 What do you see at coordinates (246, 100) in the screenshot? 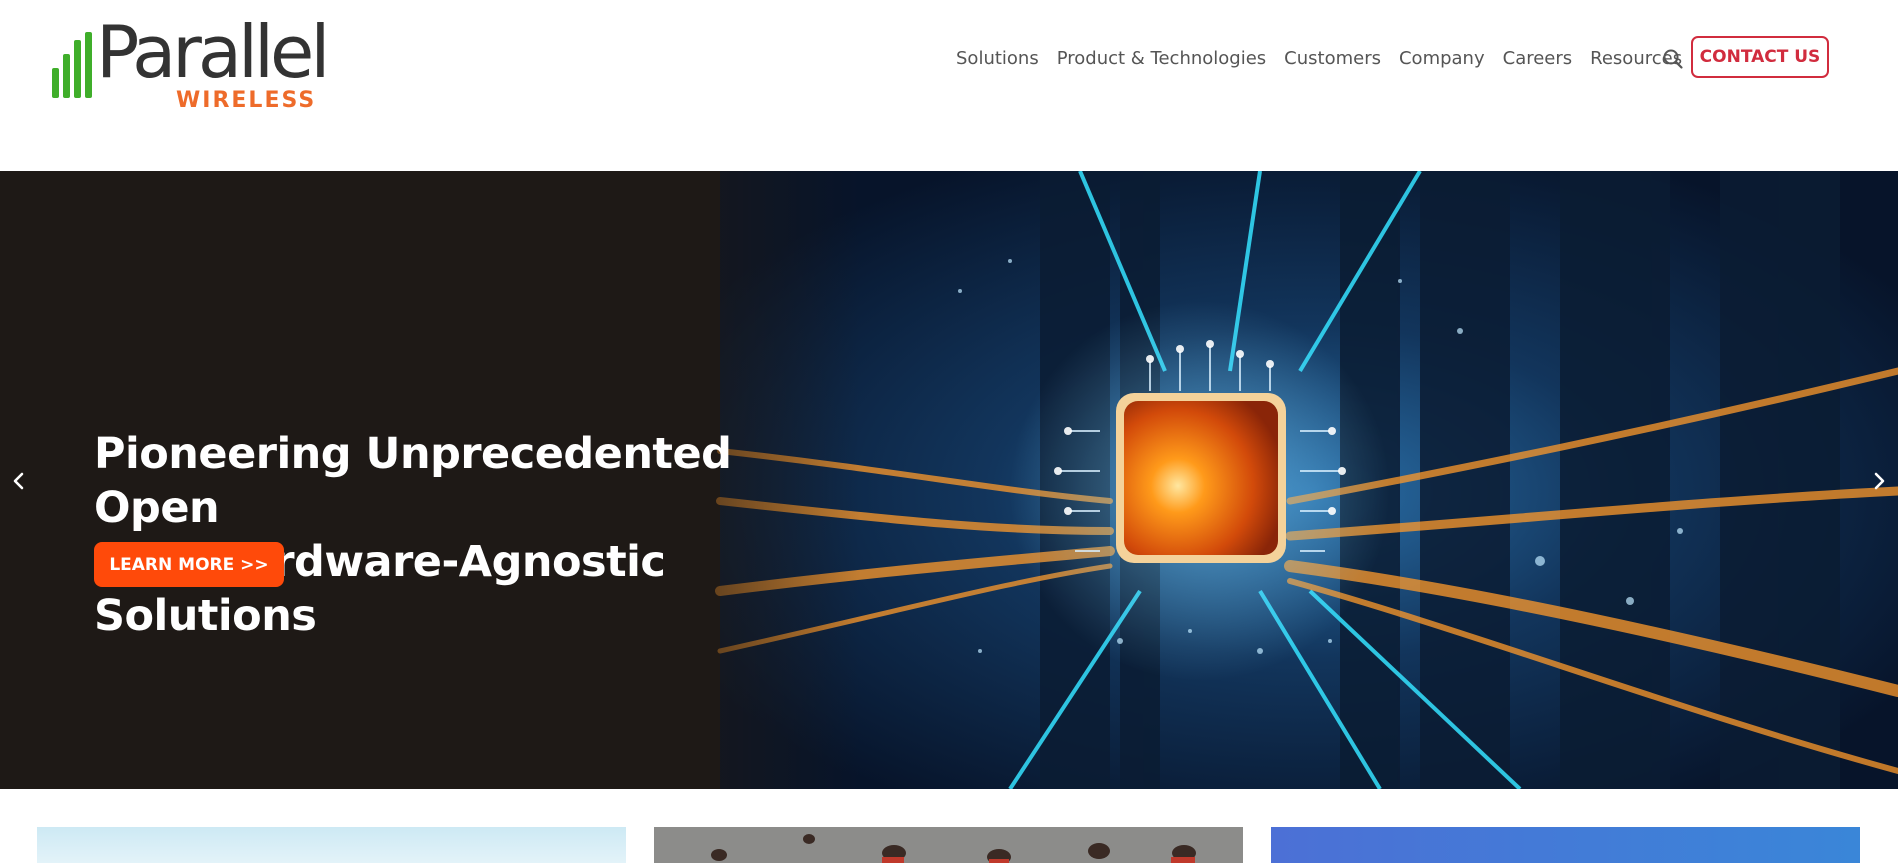
I see `logo-tagline: WIRELESS` at bounding box center [246, 100].